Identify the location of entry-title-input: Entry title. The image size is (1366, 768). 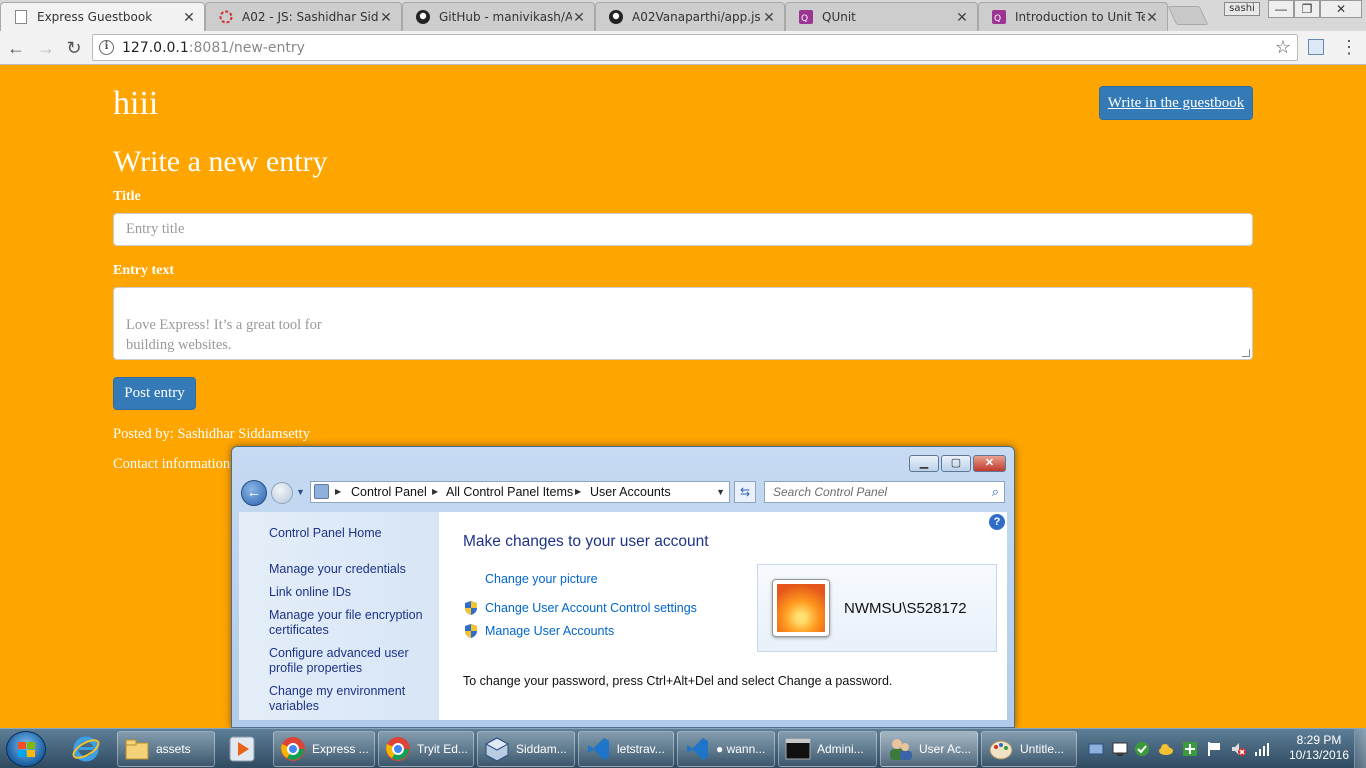
(683, 229).